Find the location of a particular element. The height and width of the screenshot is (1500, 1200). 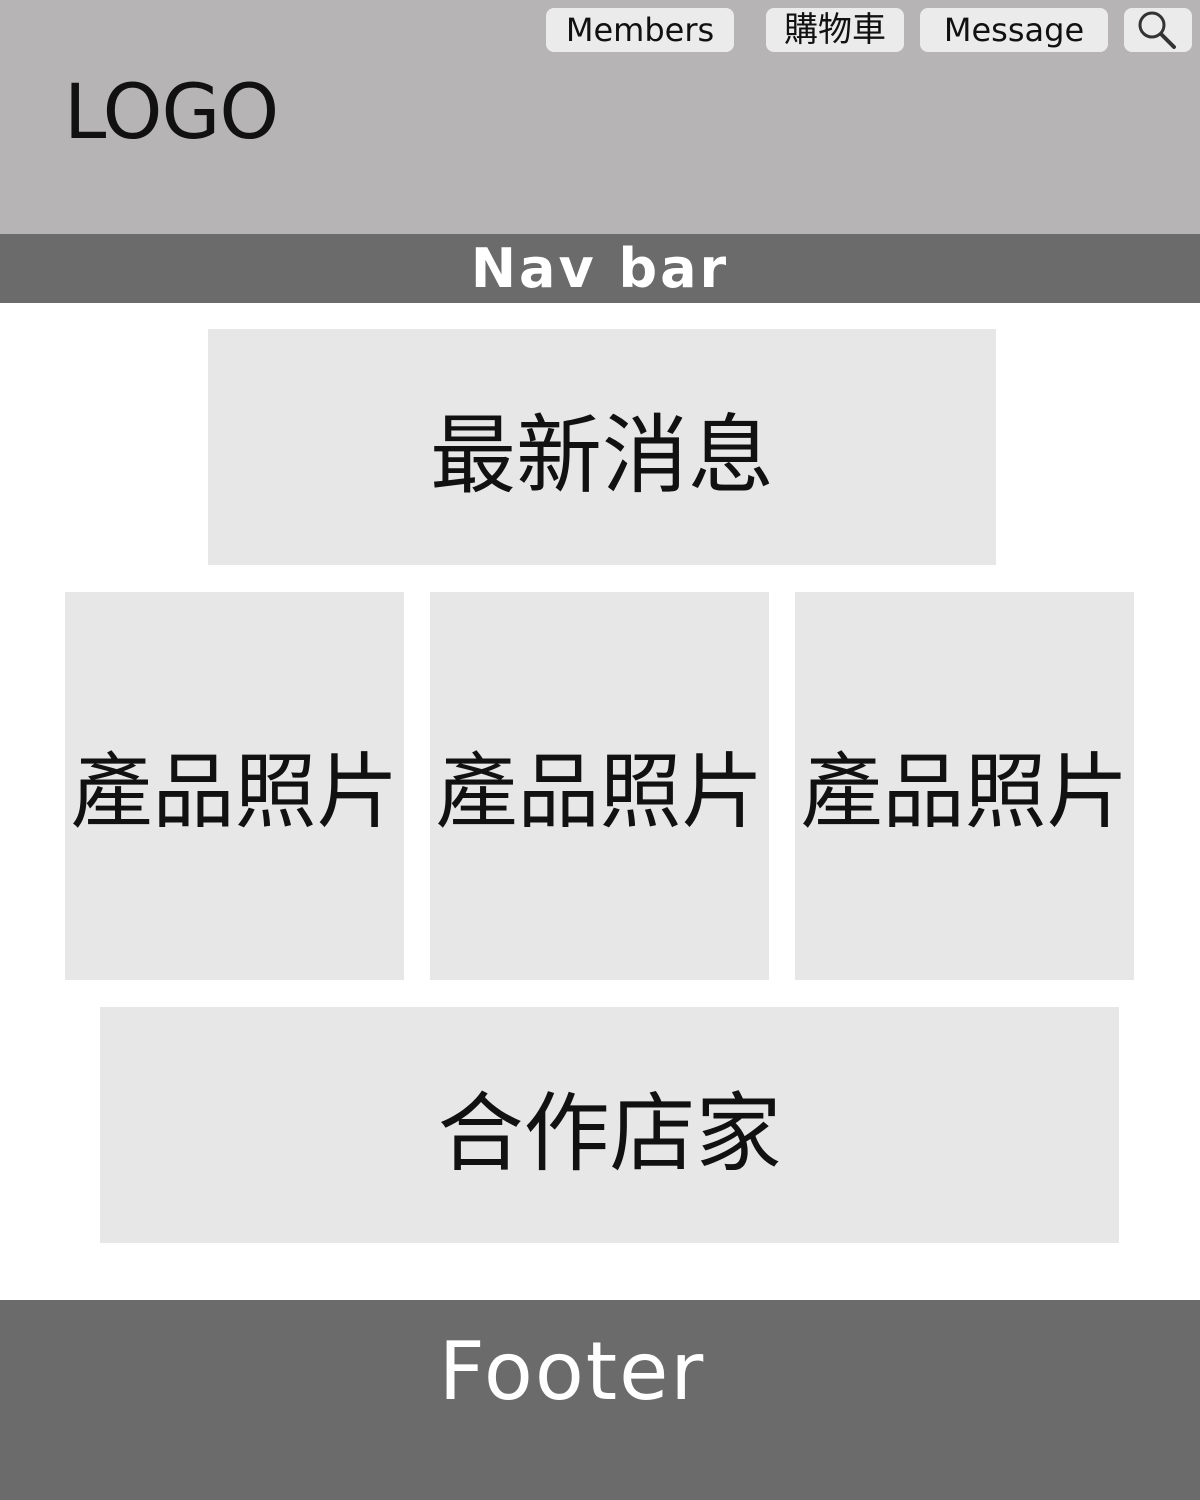

product-photo-2: 產品照片 is located at coordinates (599, 786).